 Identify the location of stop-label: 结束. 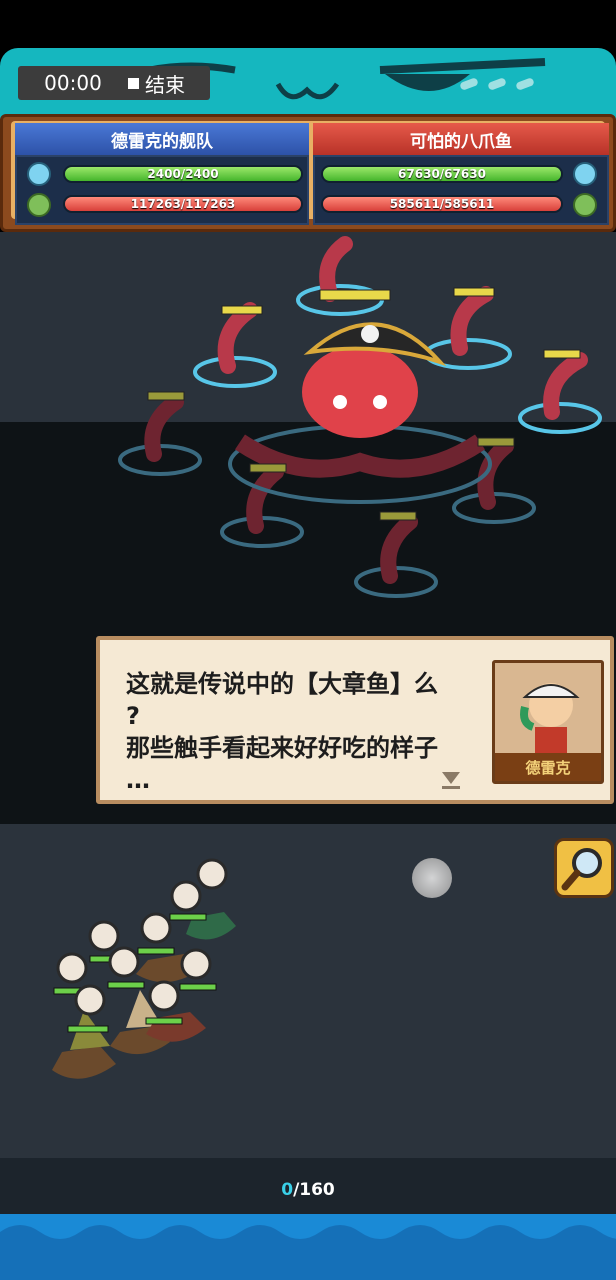
(165, 84).